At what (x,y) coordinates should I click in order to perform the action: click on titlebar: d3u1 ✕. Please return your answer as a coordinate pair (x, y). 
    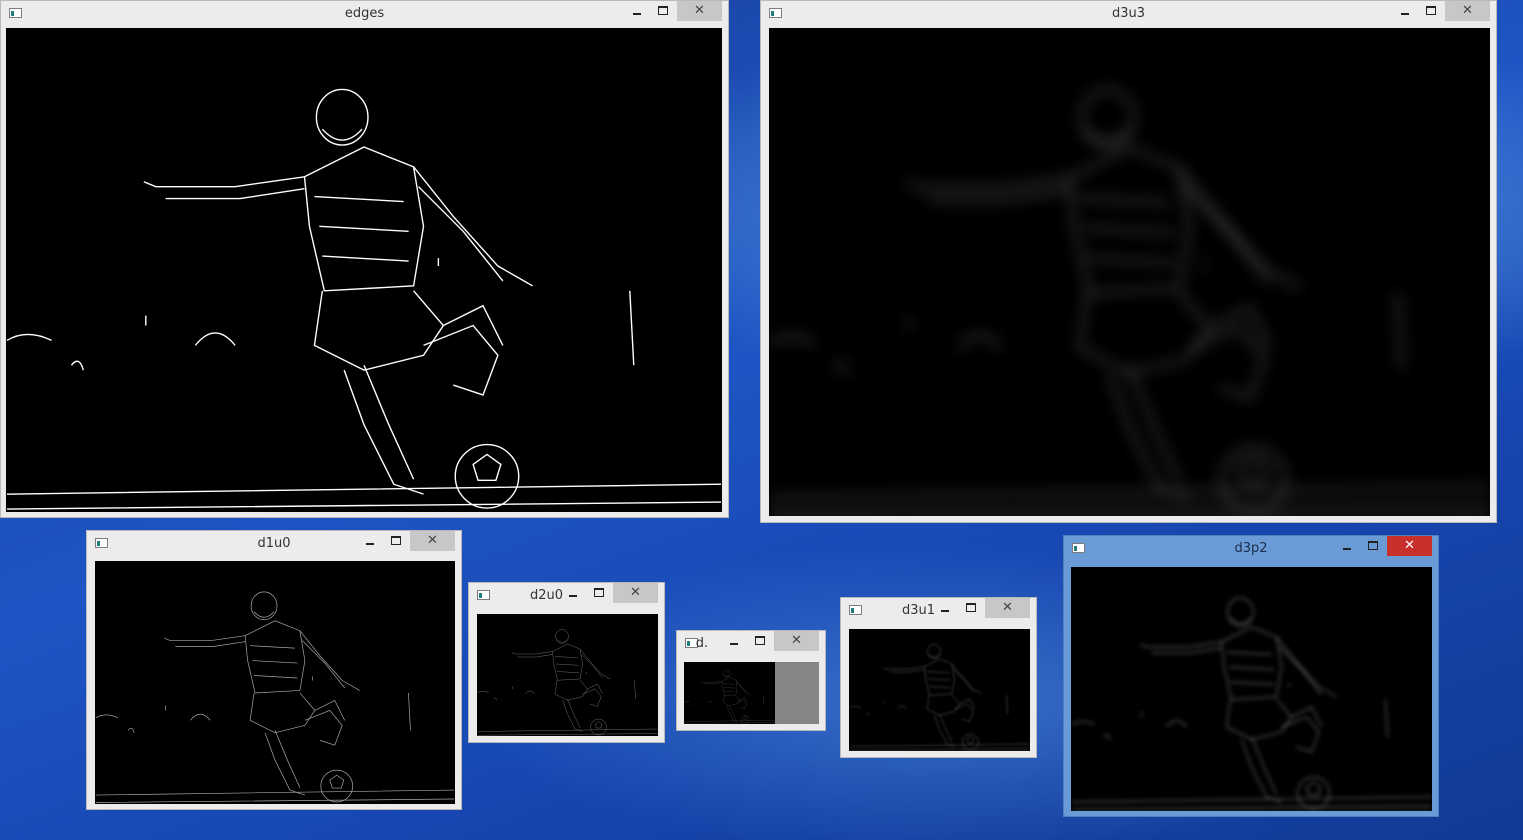
    Looking at the image, I should click on (938, 611).